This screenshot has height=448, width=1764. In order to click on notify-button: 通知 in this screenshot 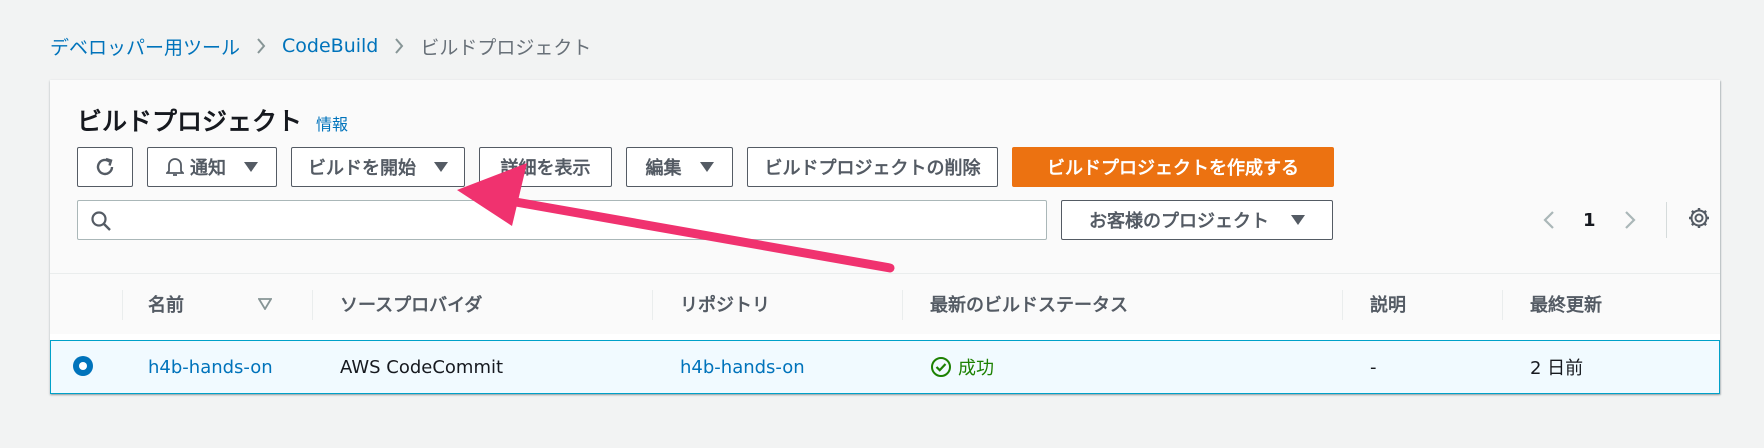, I will do `click(212, 167)`.